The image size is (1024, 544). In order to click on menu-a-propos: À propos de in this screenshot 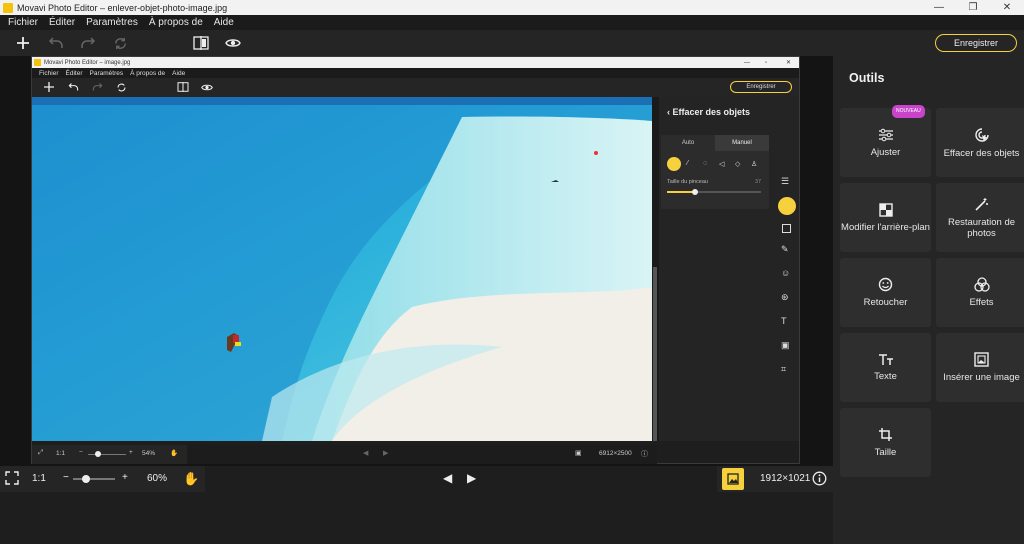, I will do `click(176, 22)`.